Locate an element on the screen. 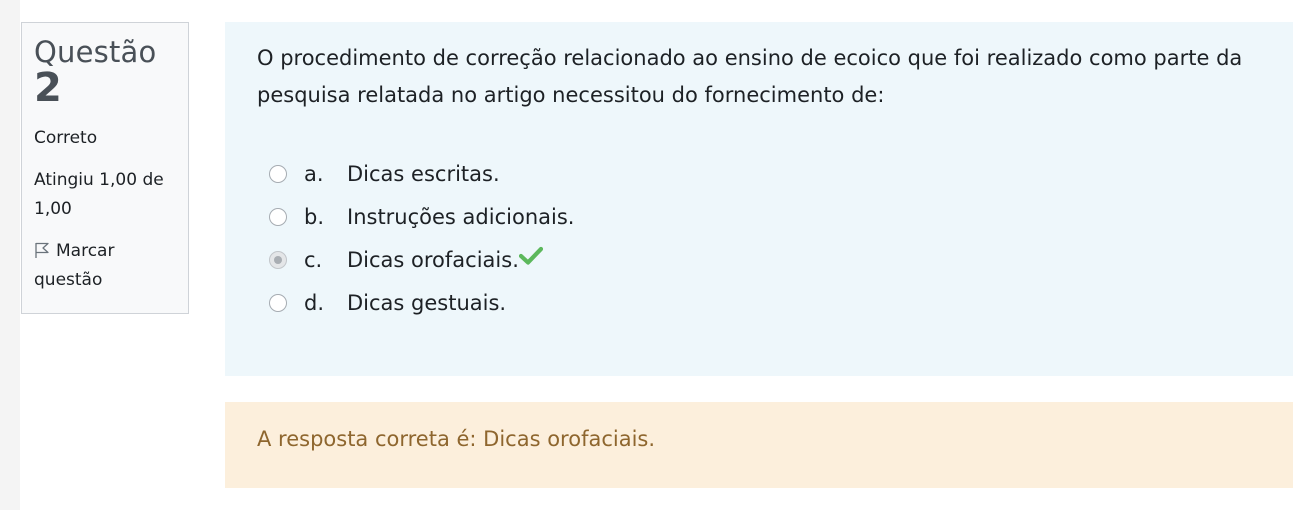 The image size is (1297, 510). answer-letter: b. is located at coordinates (314, 216).